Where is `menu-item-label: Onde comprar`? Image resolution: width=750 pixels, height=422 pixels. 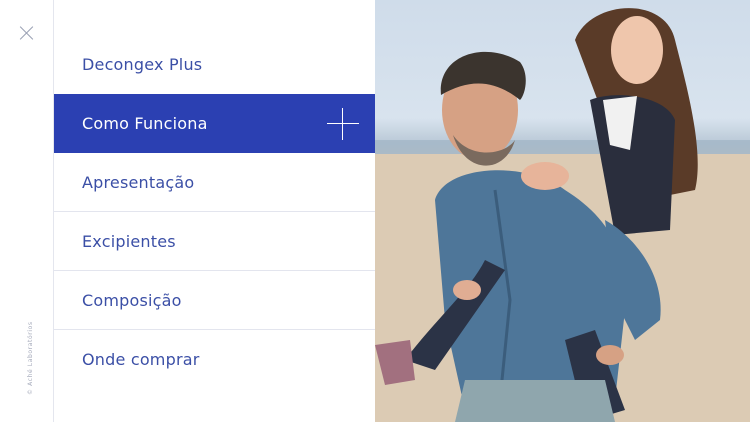
menu-item-label: Onde comprar is located at coordinates (141, 359).